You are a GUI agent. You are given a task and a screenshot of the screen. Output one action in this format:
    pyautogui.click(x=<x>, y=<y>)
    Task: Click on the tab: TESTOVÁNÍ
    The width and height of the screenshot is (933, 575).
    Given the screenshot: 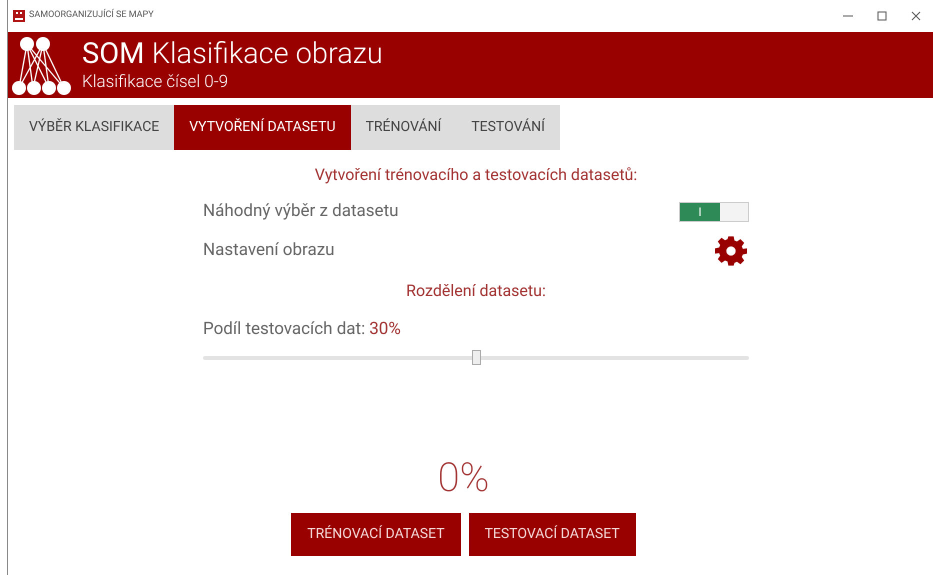 What is the action you would take?
    pyautogui.click(x=508, y=127)
    